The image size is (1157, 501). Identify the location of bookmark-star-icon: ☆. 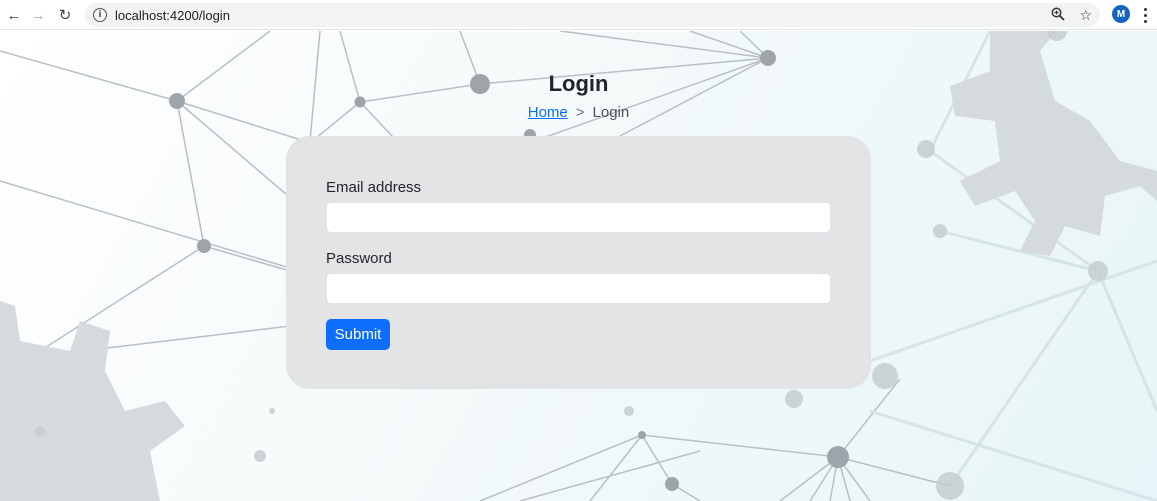
(1085, 15).